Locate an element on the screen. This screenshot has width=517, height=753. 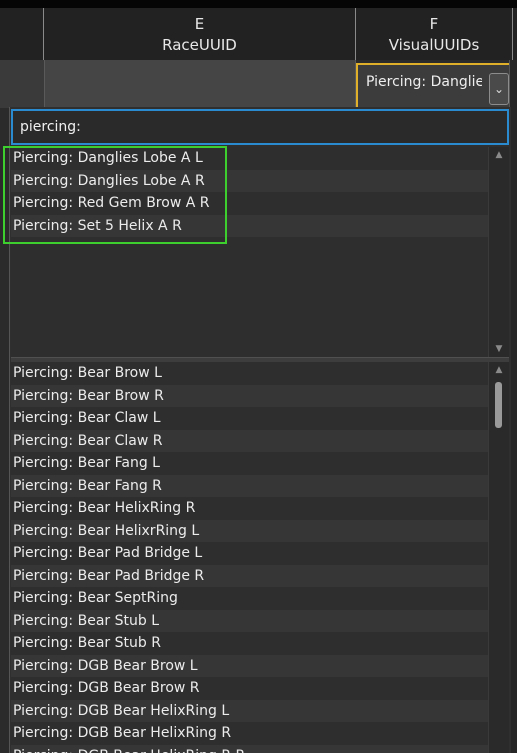
all-items-scrollbar: ▲ is located at coordinates (498, 557).